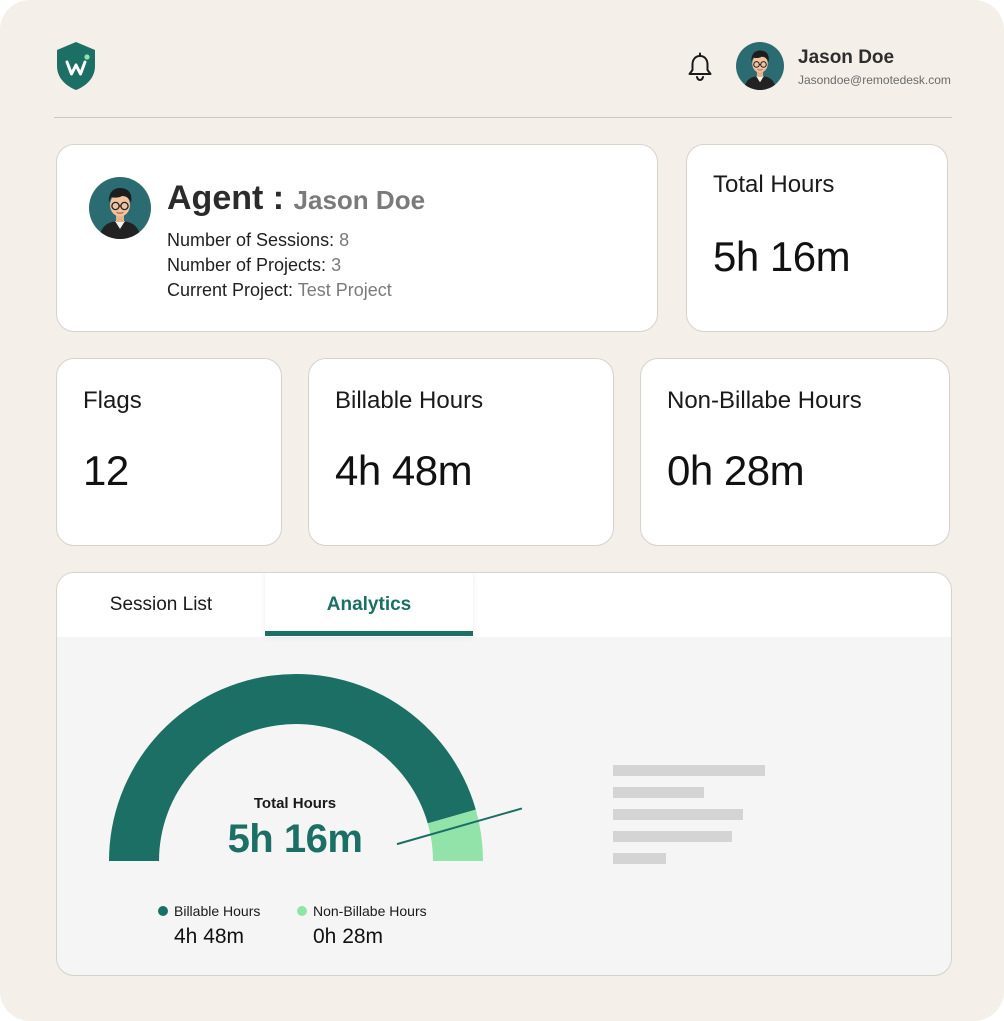 The width and height of the screenshot is (1004, 1021). What do you see at coordinates (359, 200) in the screenshot?
I see `agent-name: Jason Doe` at bounding box center [359, 200].